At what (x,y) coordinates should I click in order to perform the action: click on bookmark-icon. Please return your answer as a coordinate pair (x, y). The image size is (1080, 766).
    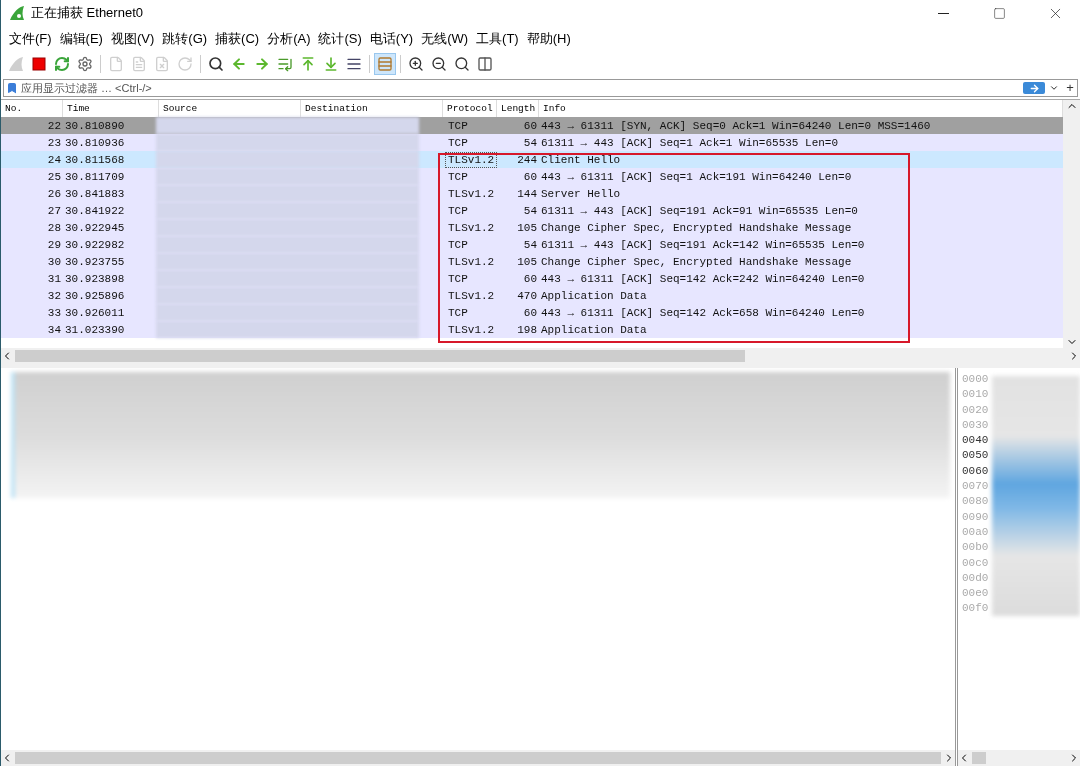
    Looking at the image, I should click on (12, 88).